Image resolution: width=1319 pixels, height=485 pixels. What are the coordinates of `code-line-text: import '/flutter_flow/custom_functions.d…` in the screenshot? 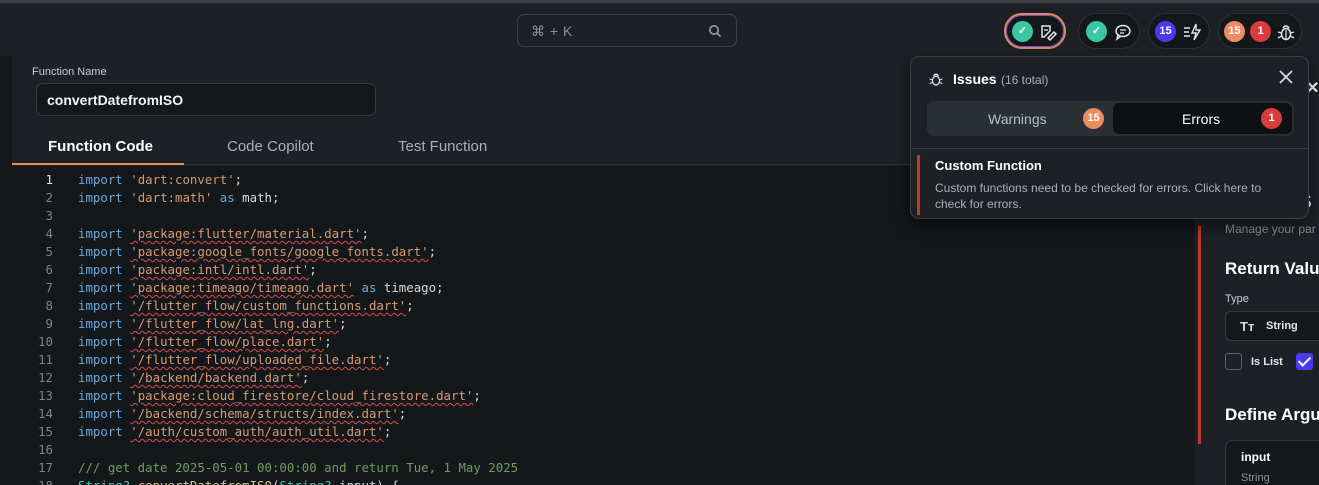 It's located at (246, 305).